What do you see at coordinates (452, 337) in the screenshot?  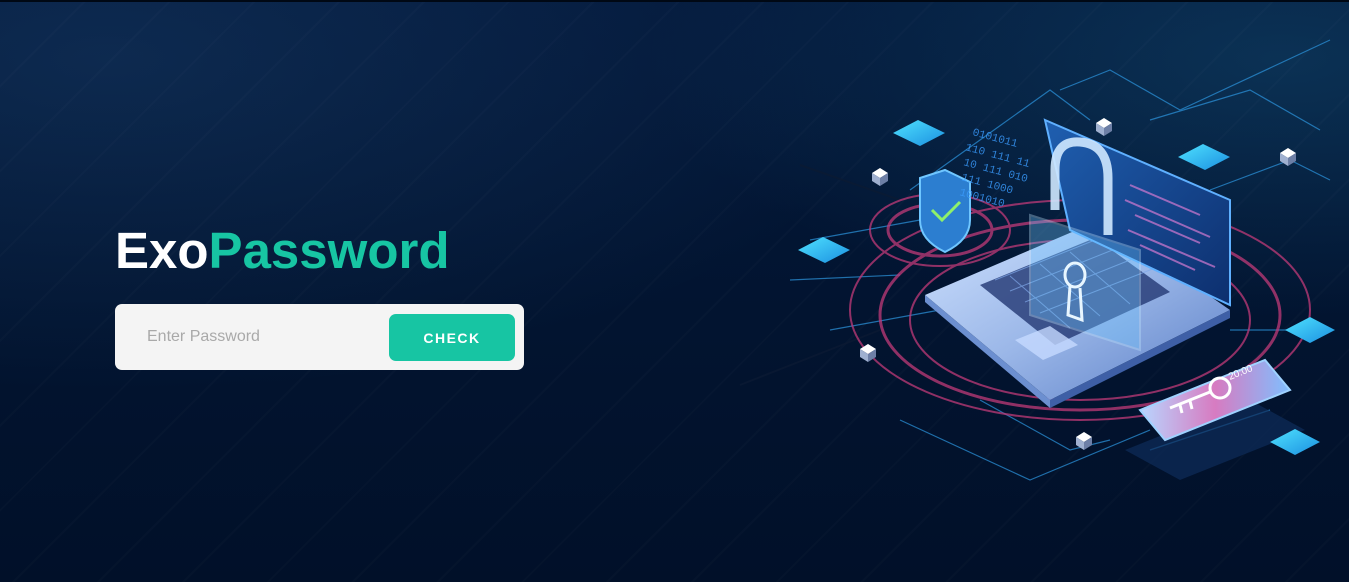 I see `check-button: CHECK` at bounding box center [452, 337].